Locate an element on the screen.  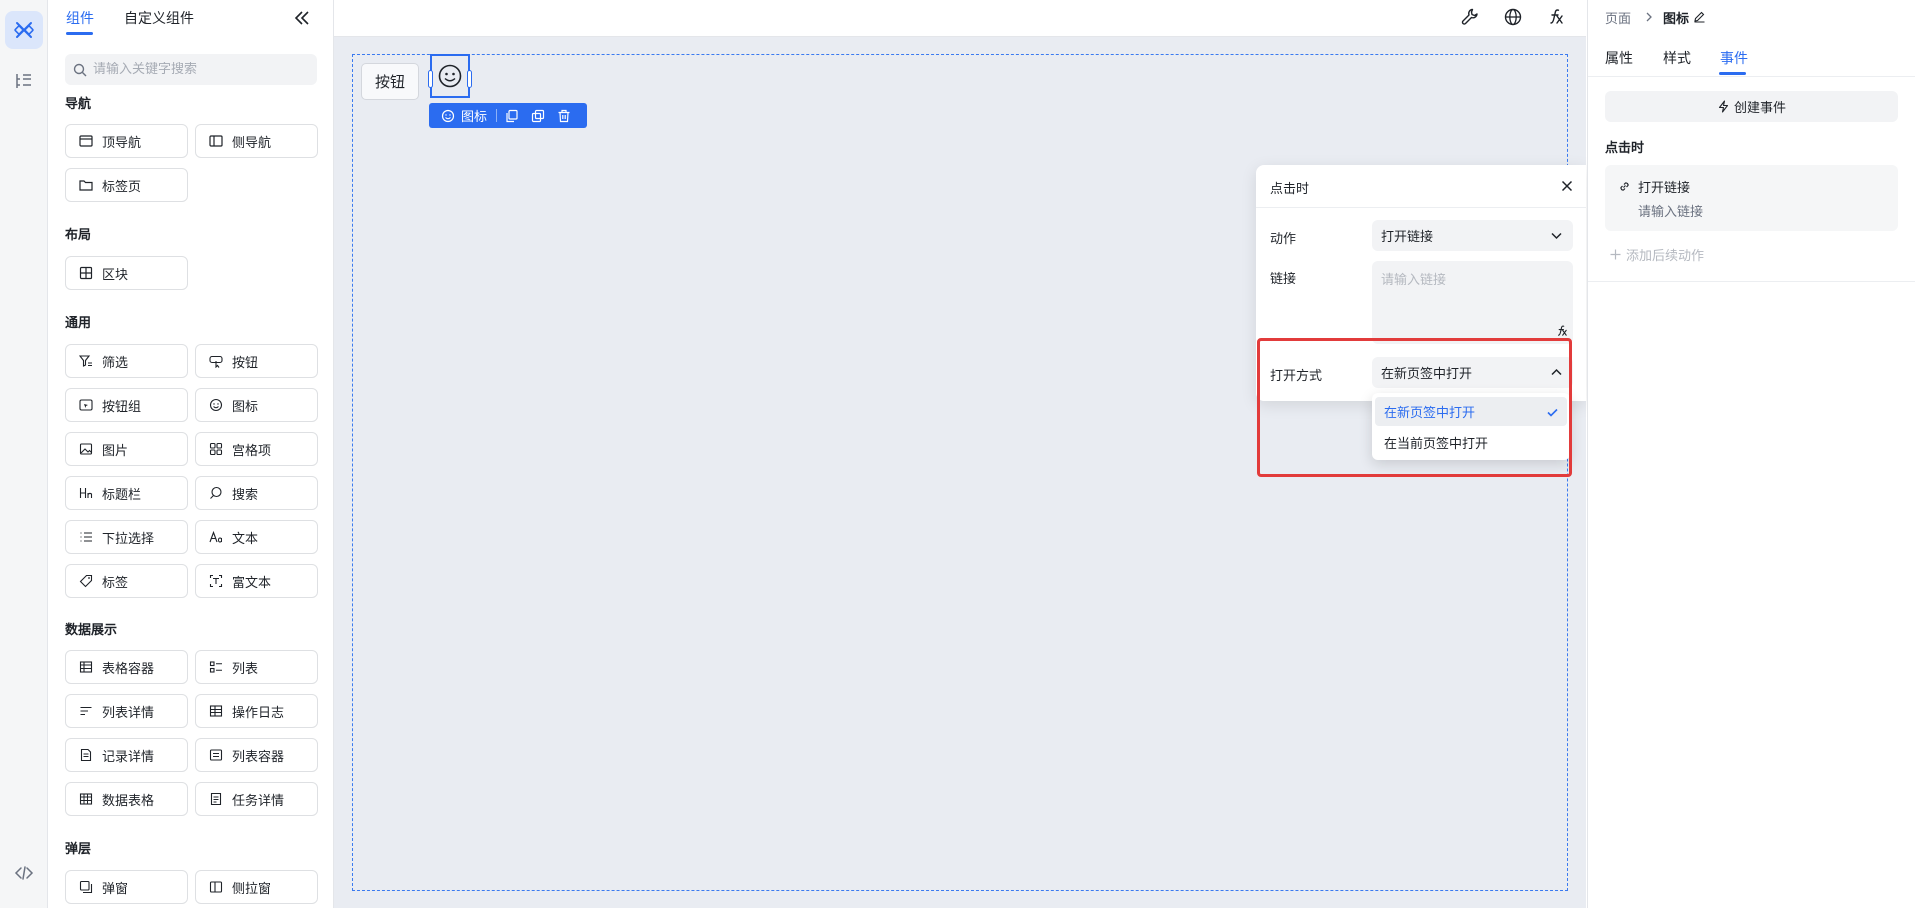
comp-grid-item: 宫格项 is located at coordinates (256, 449).